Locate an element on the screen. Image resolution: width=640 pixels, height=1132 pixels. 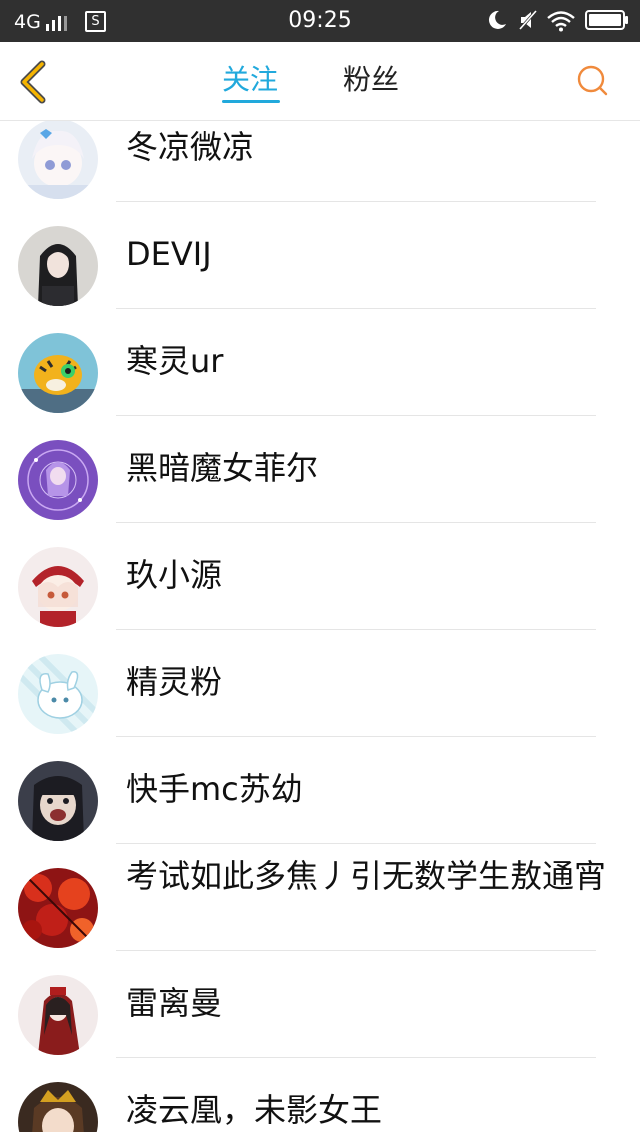
list-item: 雷离曼 is located at coordinates (320, 1004).